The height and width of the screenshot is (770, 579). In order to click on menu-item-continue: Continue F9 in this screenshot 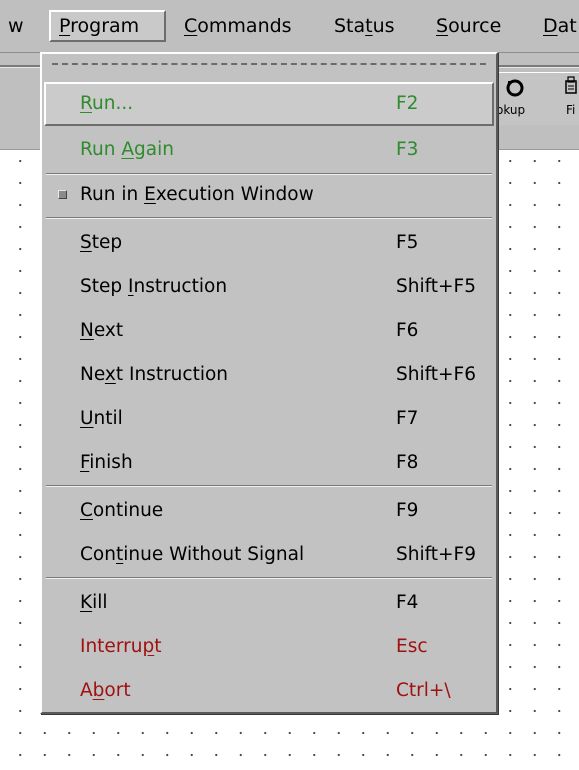, I will do `click(269, 511)`.